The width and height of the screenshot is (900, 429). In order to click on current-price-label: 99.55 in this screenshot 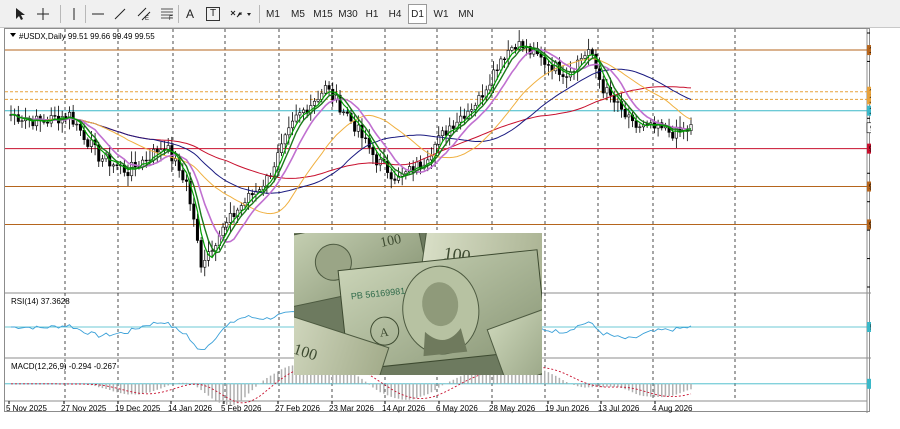, I will do `click(870, 128)`.